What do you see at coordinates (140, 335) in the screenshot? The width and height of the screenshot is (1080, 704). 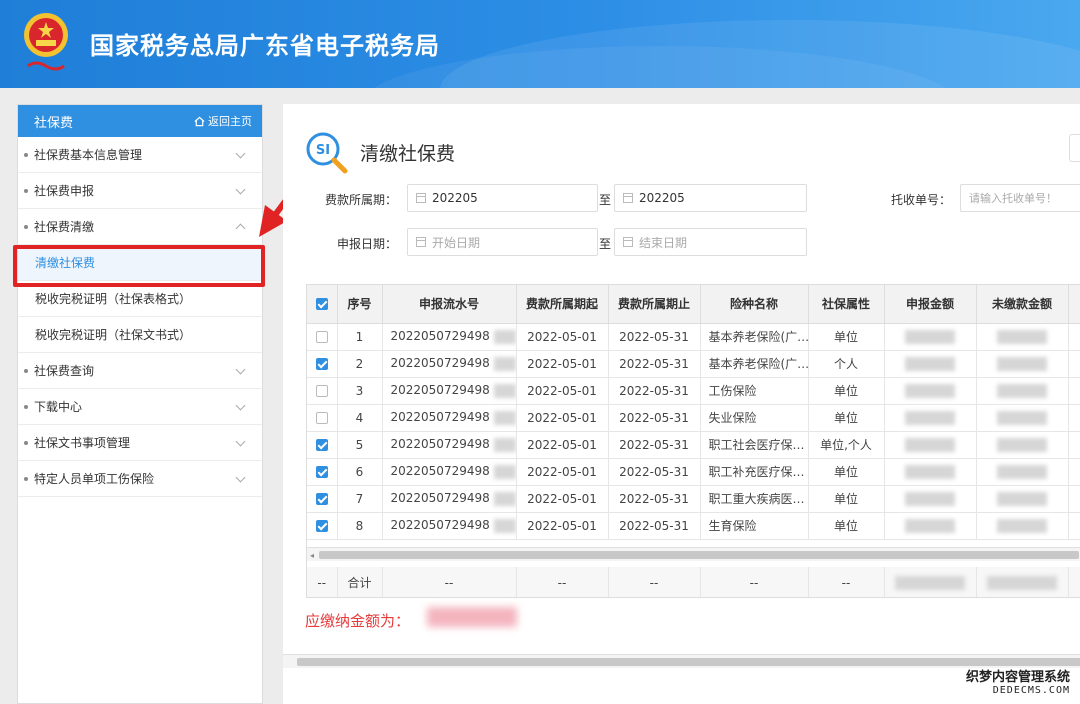 I see `sidebar-subitem-tax-cert-doc: 税收完税证明（社保文书式）` at bounding box center [140, 335].